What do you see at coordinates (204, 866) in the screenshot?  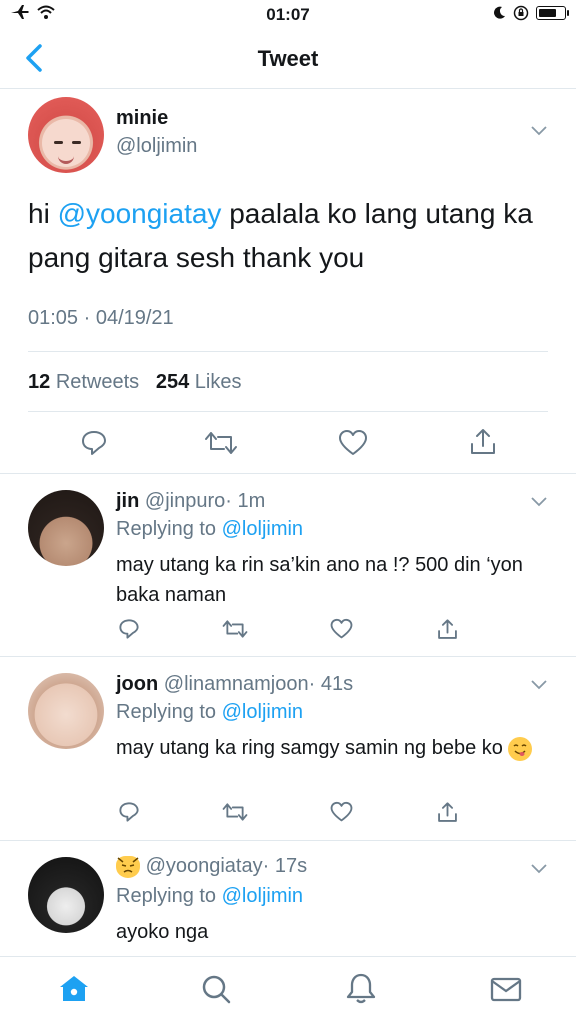 I see `reply-author-handle: @yoongiatay` at bounding box center [204, 866].